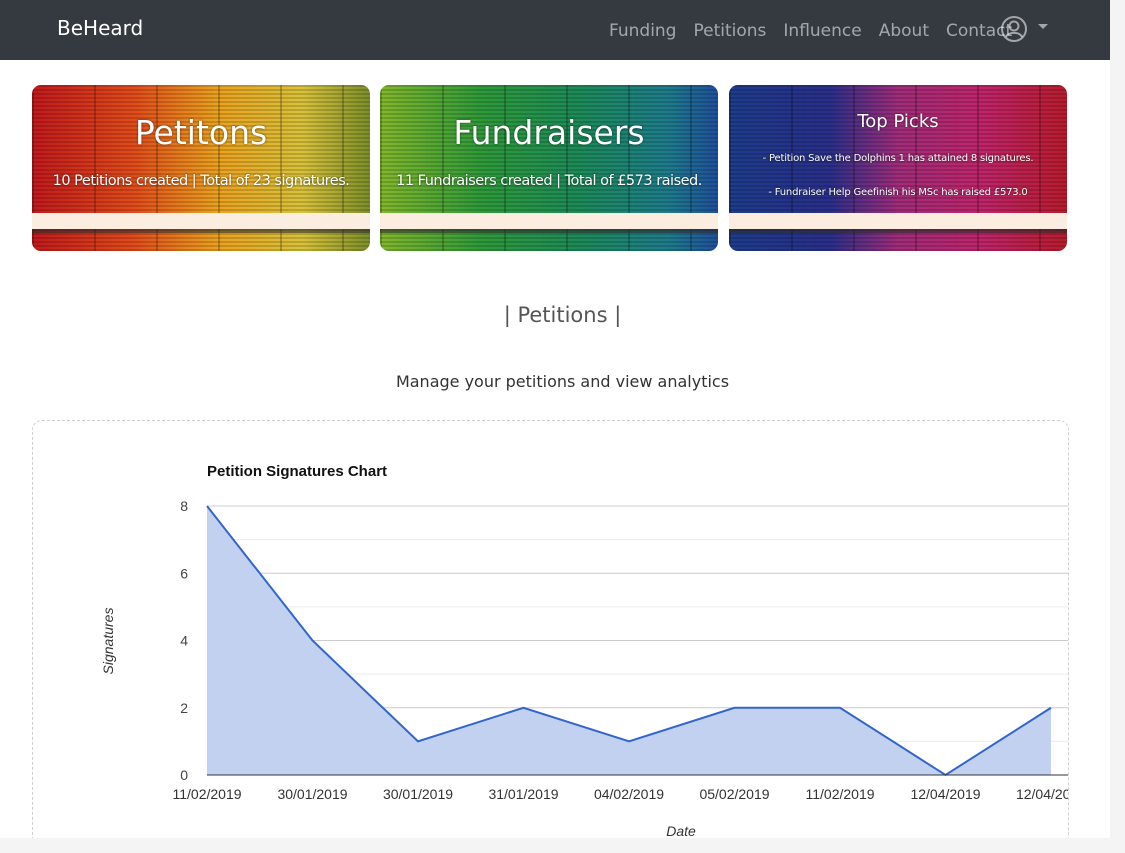  Describe the element at coordinates (562, 381) in the screenshot. I see `section-lead: Manage your petitions and view analytics` at that location.